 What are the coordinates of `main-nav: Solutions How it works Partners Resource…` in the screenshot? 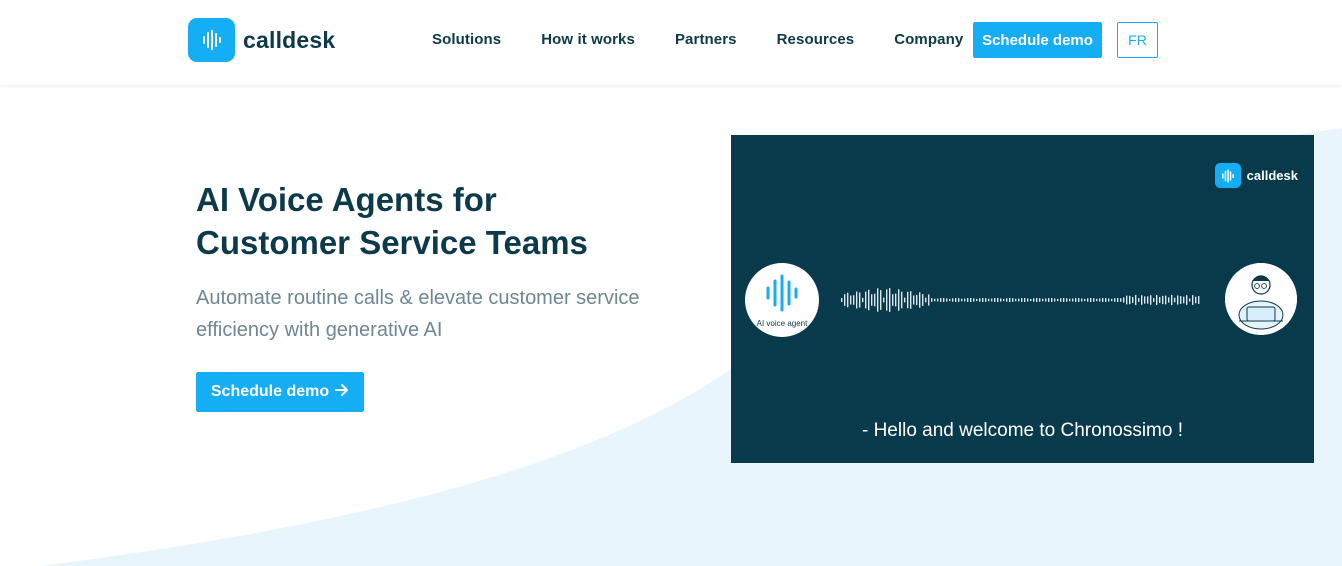 It's located at (717, 39).